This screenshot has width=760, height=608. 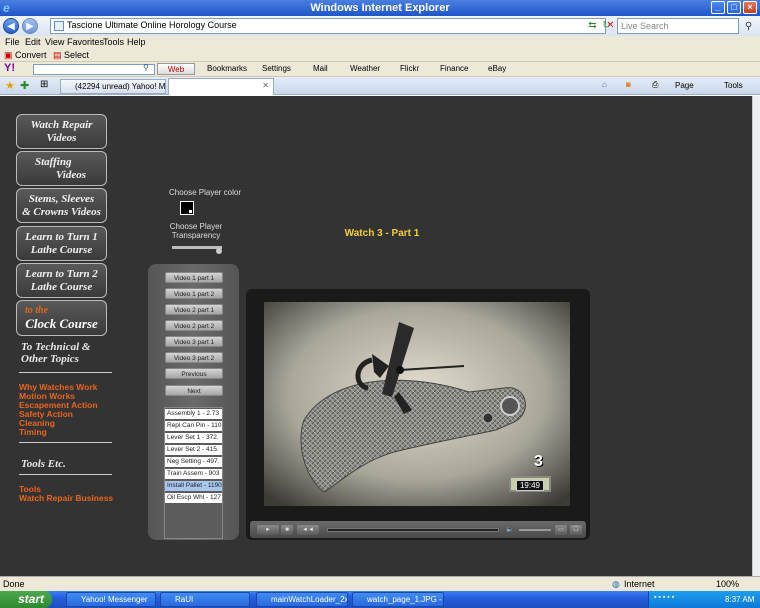 I want to click on chapter-item: Assembly 1 - 2.73, so click(x=193, y=414).